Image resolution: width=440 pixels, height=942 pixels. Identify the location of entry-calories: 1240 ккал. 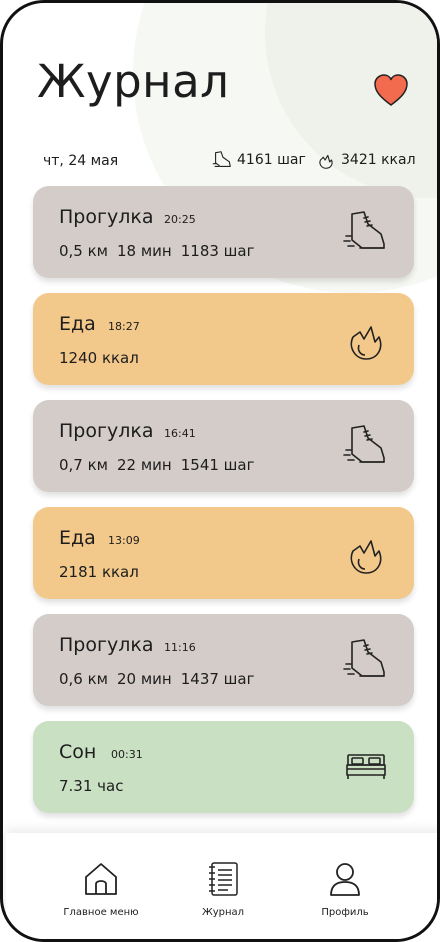
(99, 358).